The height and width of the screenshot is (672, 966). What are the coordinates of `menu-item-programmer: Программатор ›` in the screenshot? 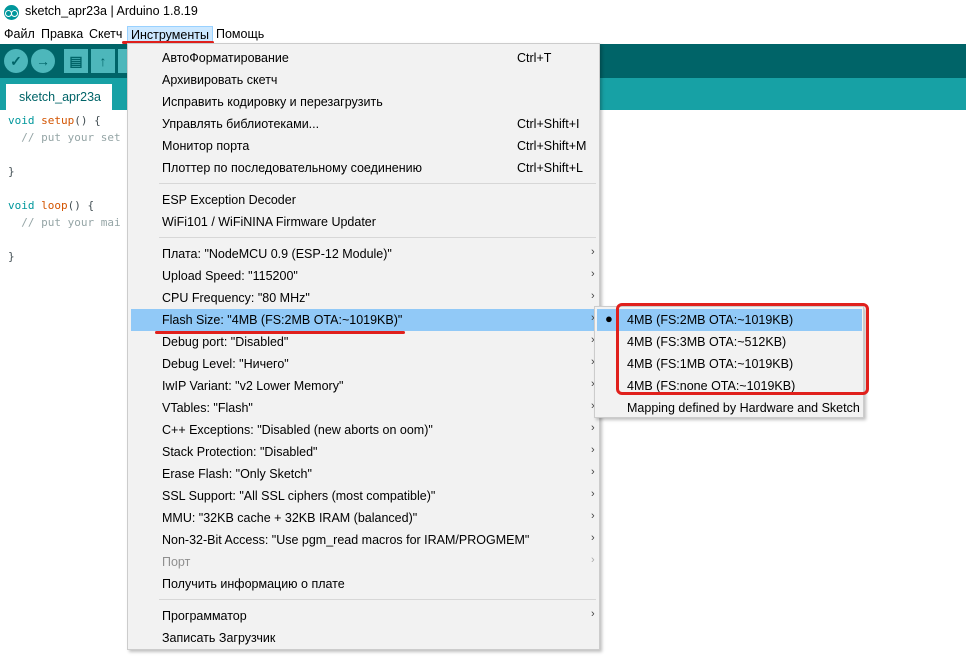 It's located at (363, 616).